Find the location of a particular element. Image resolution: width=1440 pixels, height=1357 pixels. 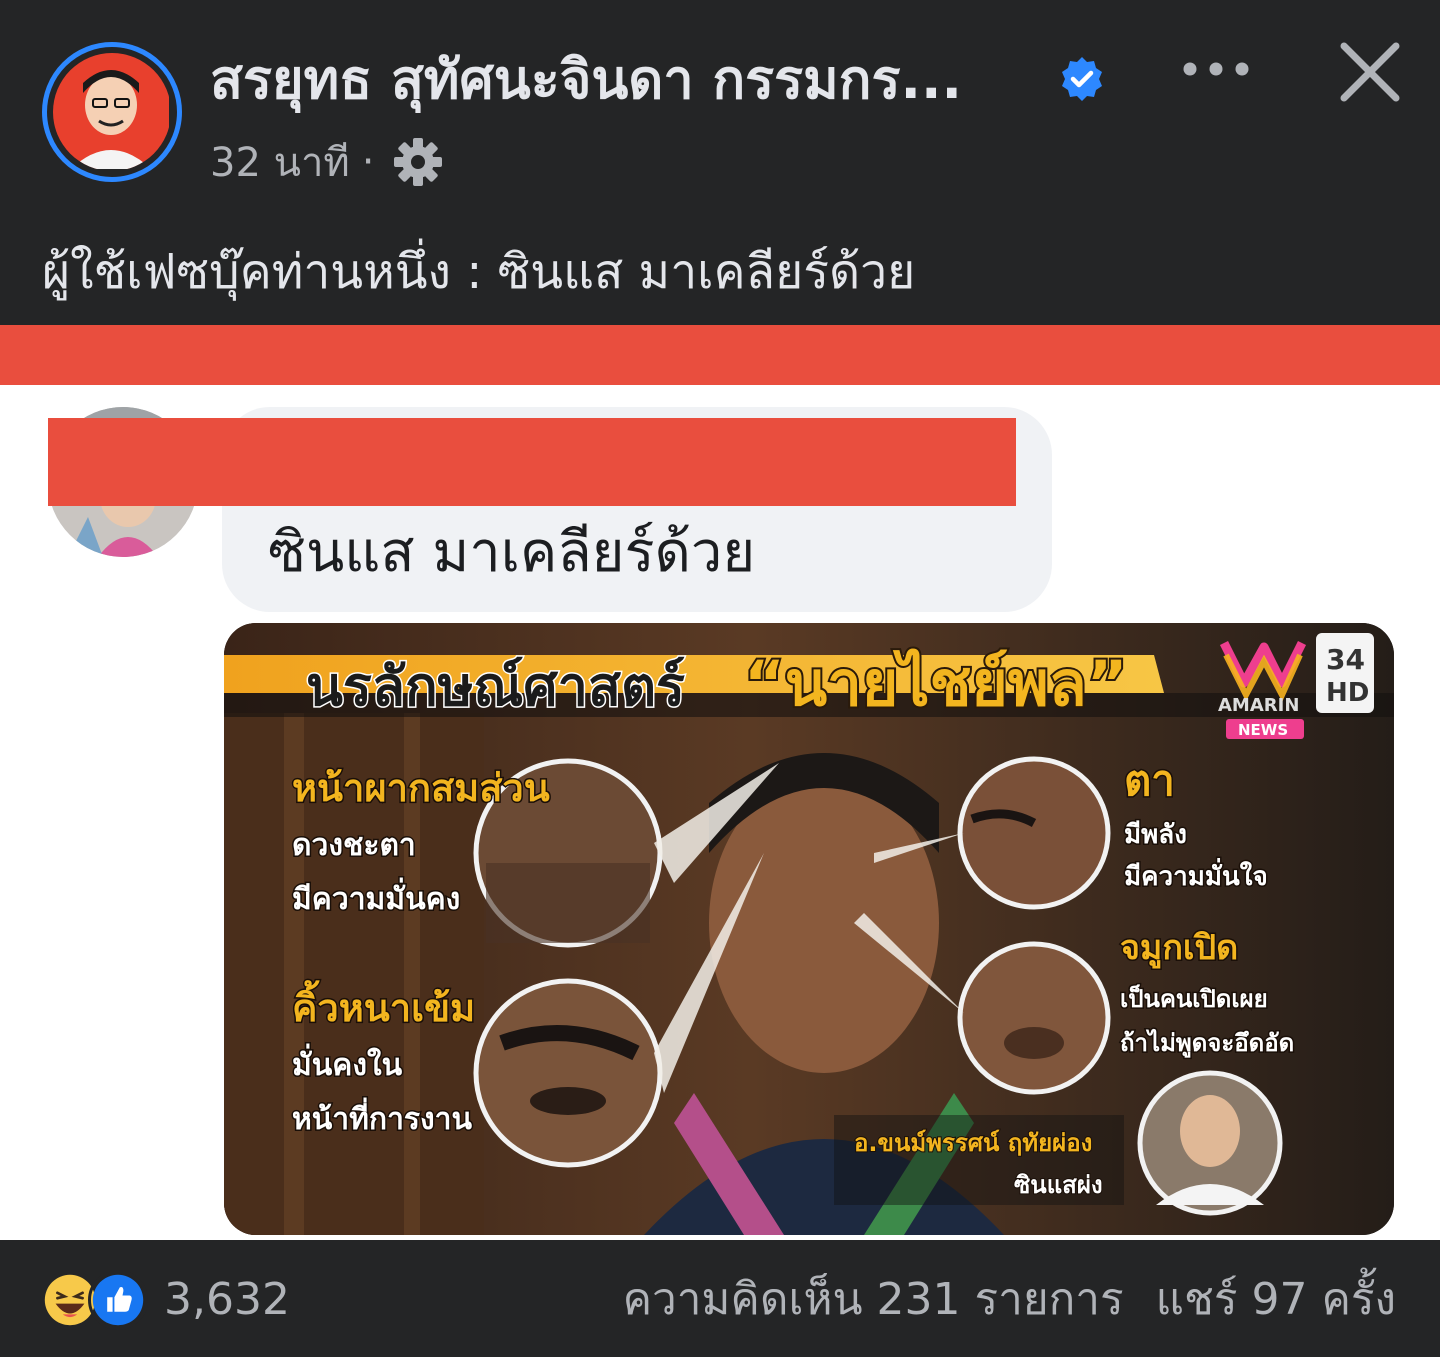

channel-34hd-badge: 34 HD is located at coordinates (1345, 673).